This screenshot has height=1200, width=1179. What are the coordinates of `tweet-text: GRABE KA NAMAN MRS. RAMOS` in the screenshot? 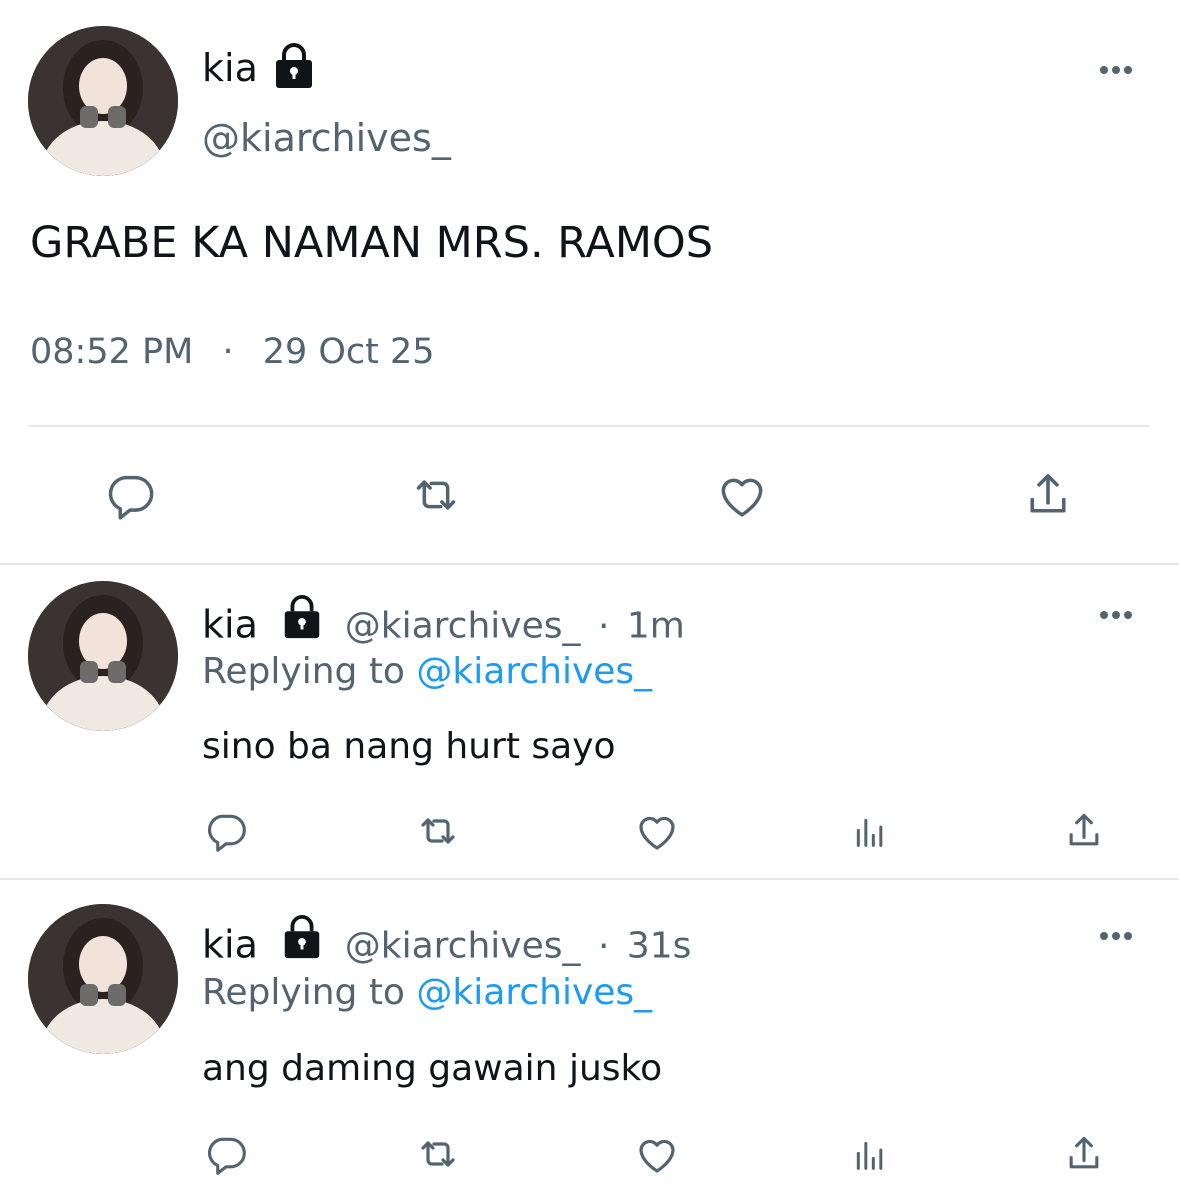 It's located at (372, 243).